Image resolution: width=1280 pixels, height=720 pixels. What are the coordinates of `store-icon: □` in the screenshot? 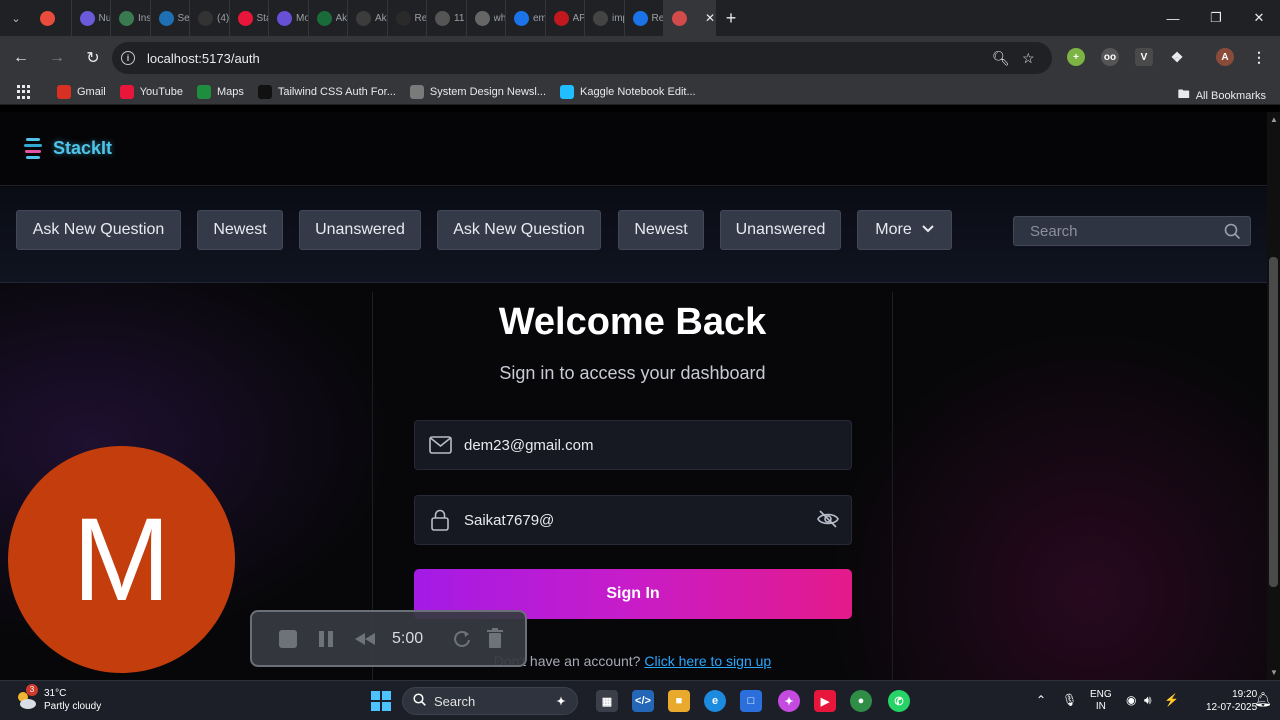 It's located at (751, 701).